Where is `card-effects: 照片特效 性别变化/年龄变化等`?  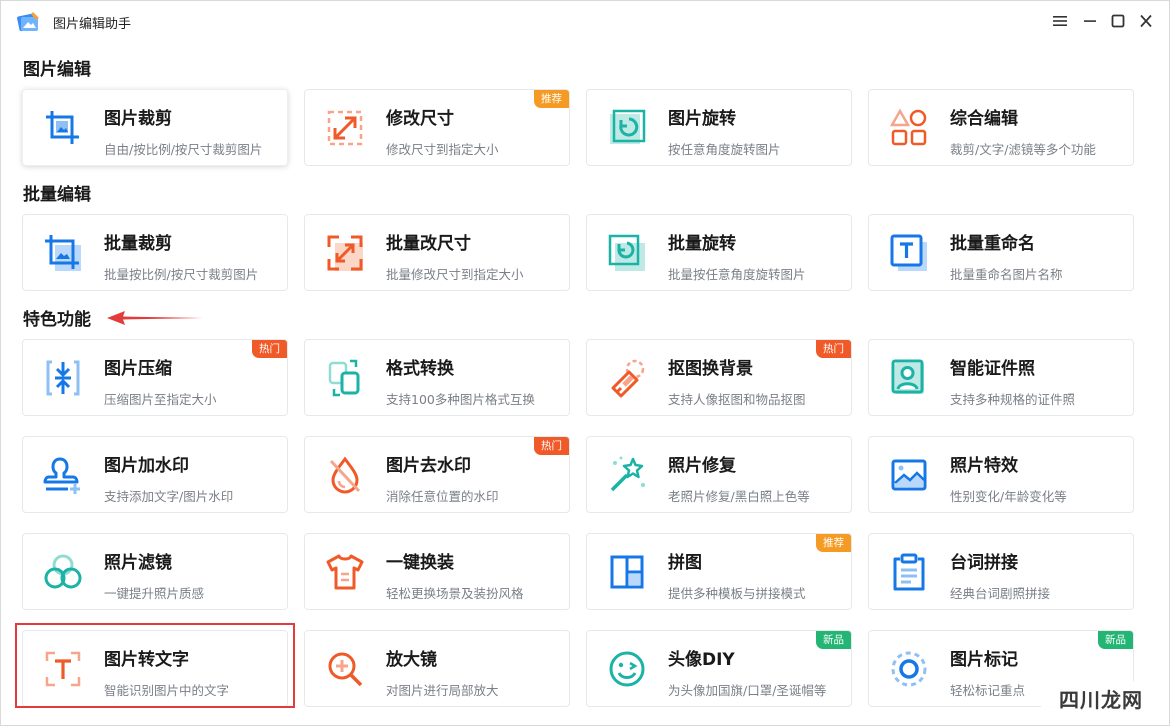
card-effects: 照片特效 性别变化/年龄变化等 is located at coordinates (1001, 474).